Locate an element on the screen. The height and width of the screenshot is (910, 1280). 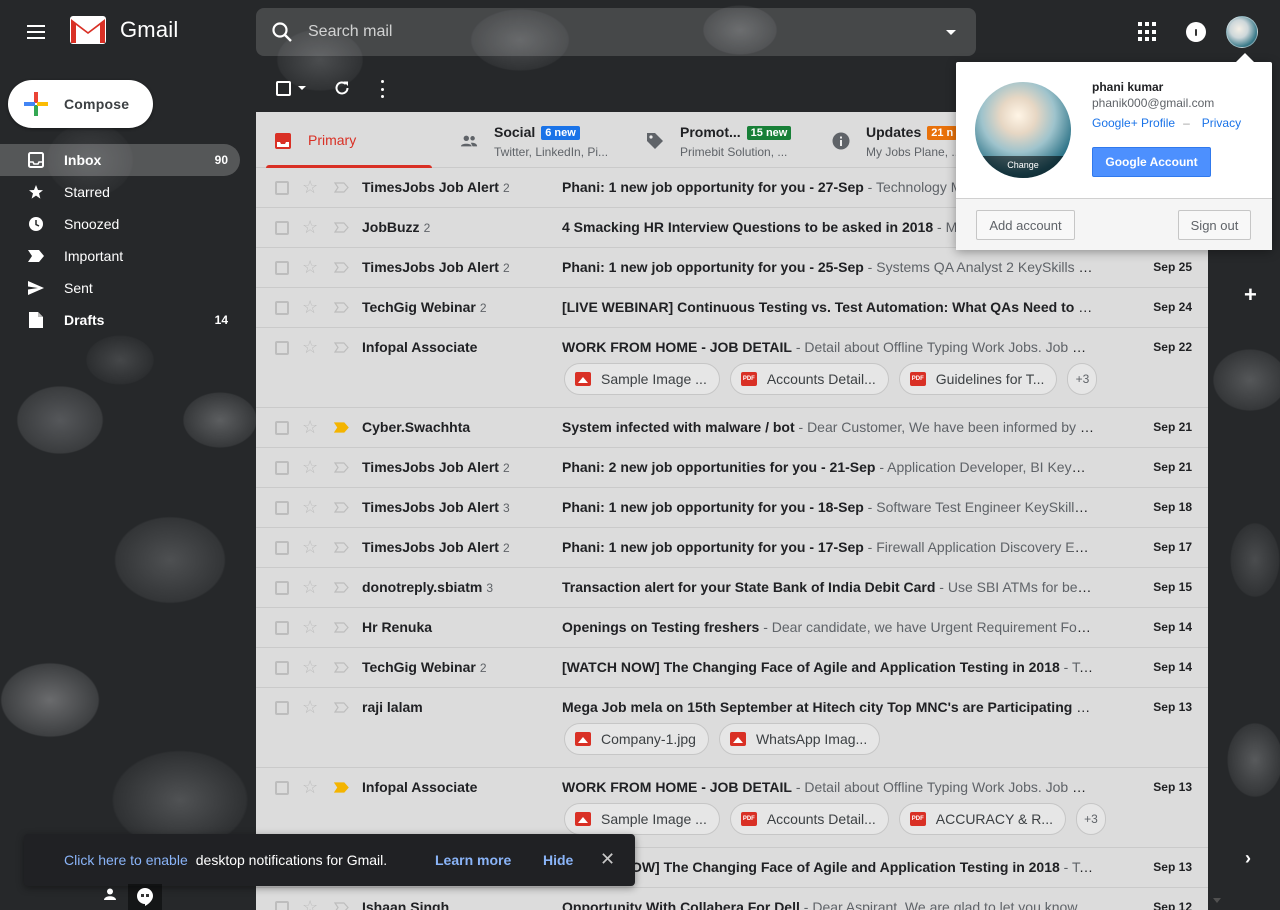
learn-more-link: Learn more is located at coordinates (473, 860).